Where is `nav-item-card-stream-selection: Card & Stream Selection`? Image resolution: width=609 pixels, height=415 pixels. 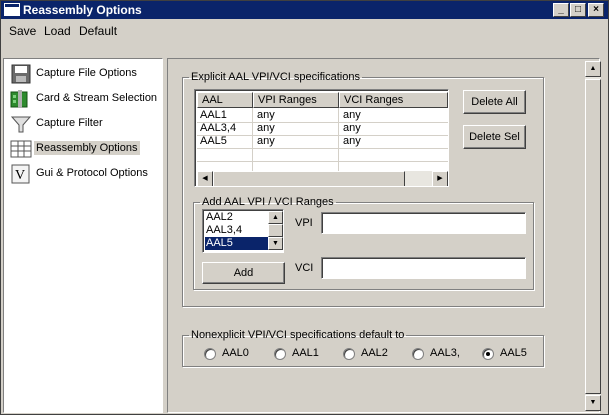
nav-item-card-stream-selection: Card & Stream Selection is located at coordinates (83, 99).